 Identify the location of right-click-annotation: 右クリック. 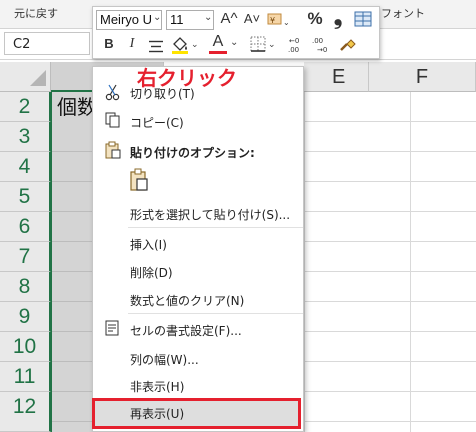
(187, 78).